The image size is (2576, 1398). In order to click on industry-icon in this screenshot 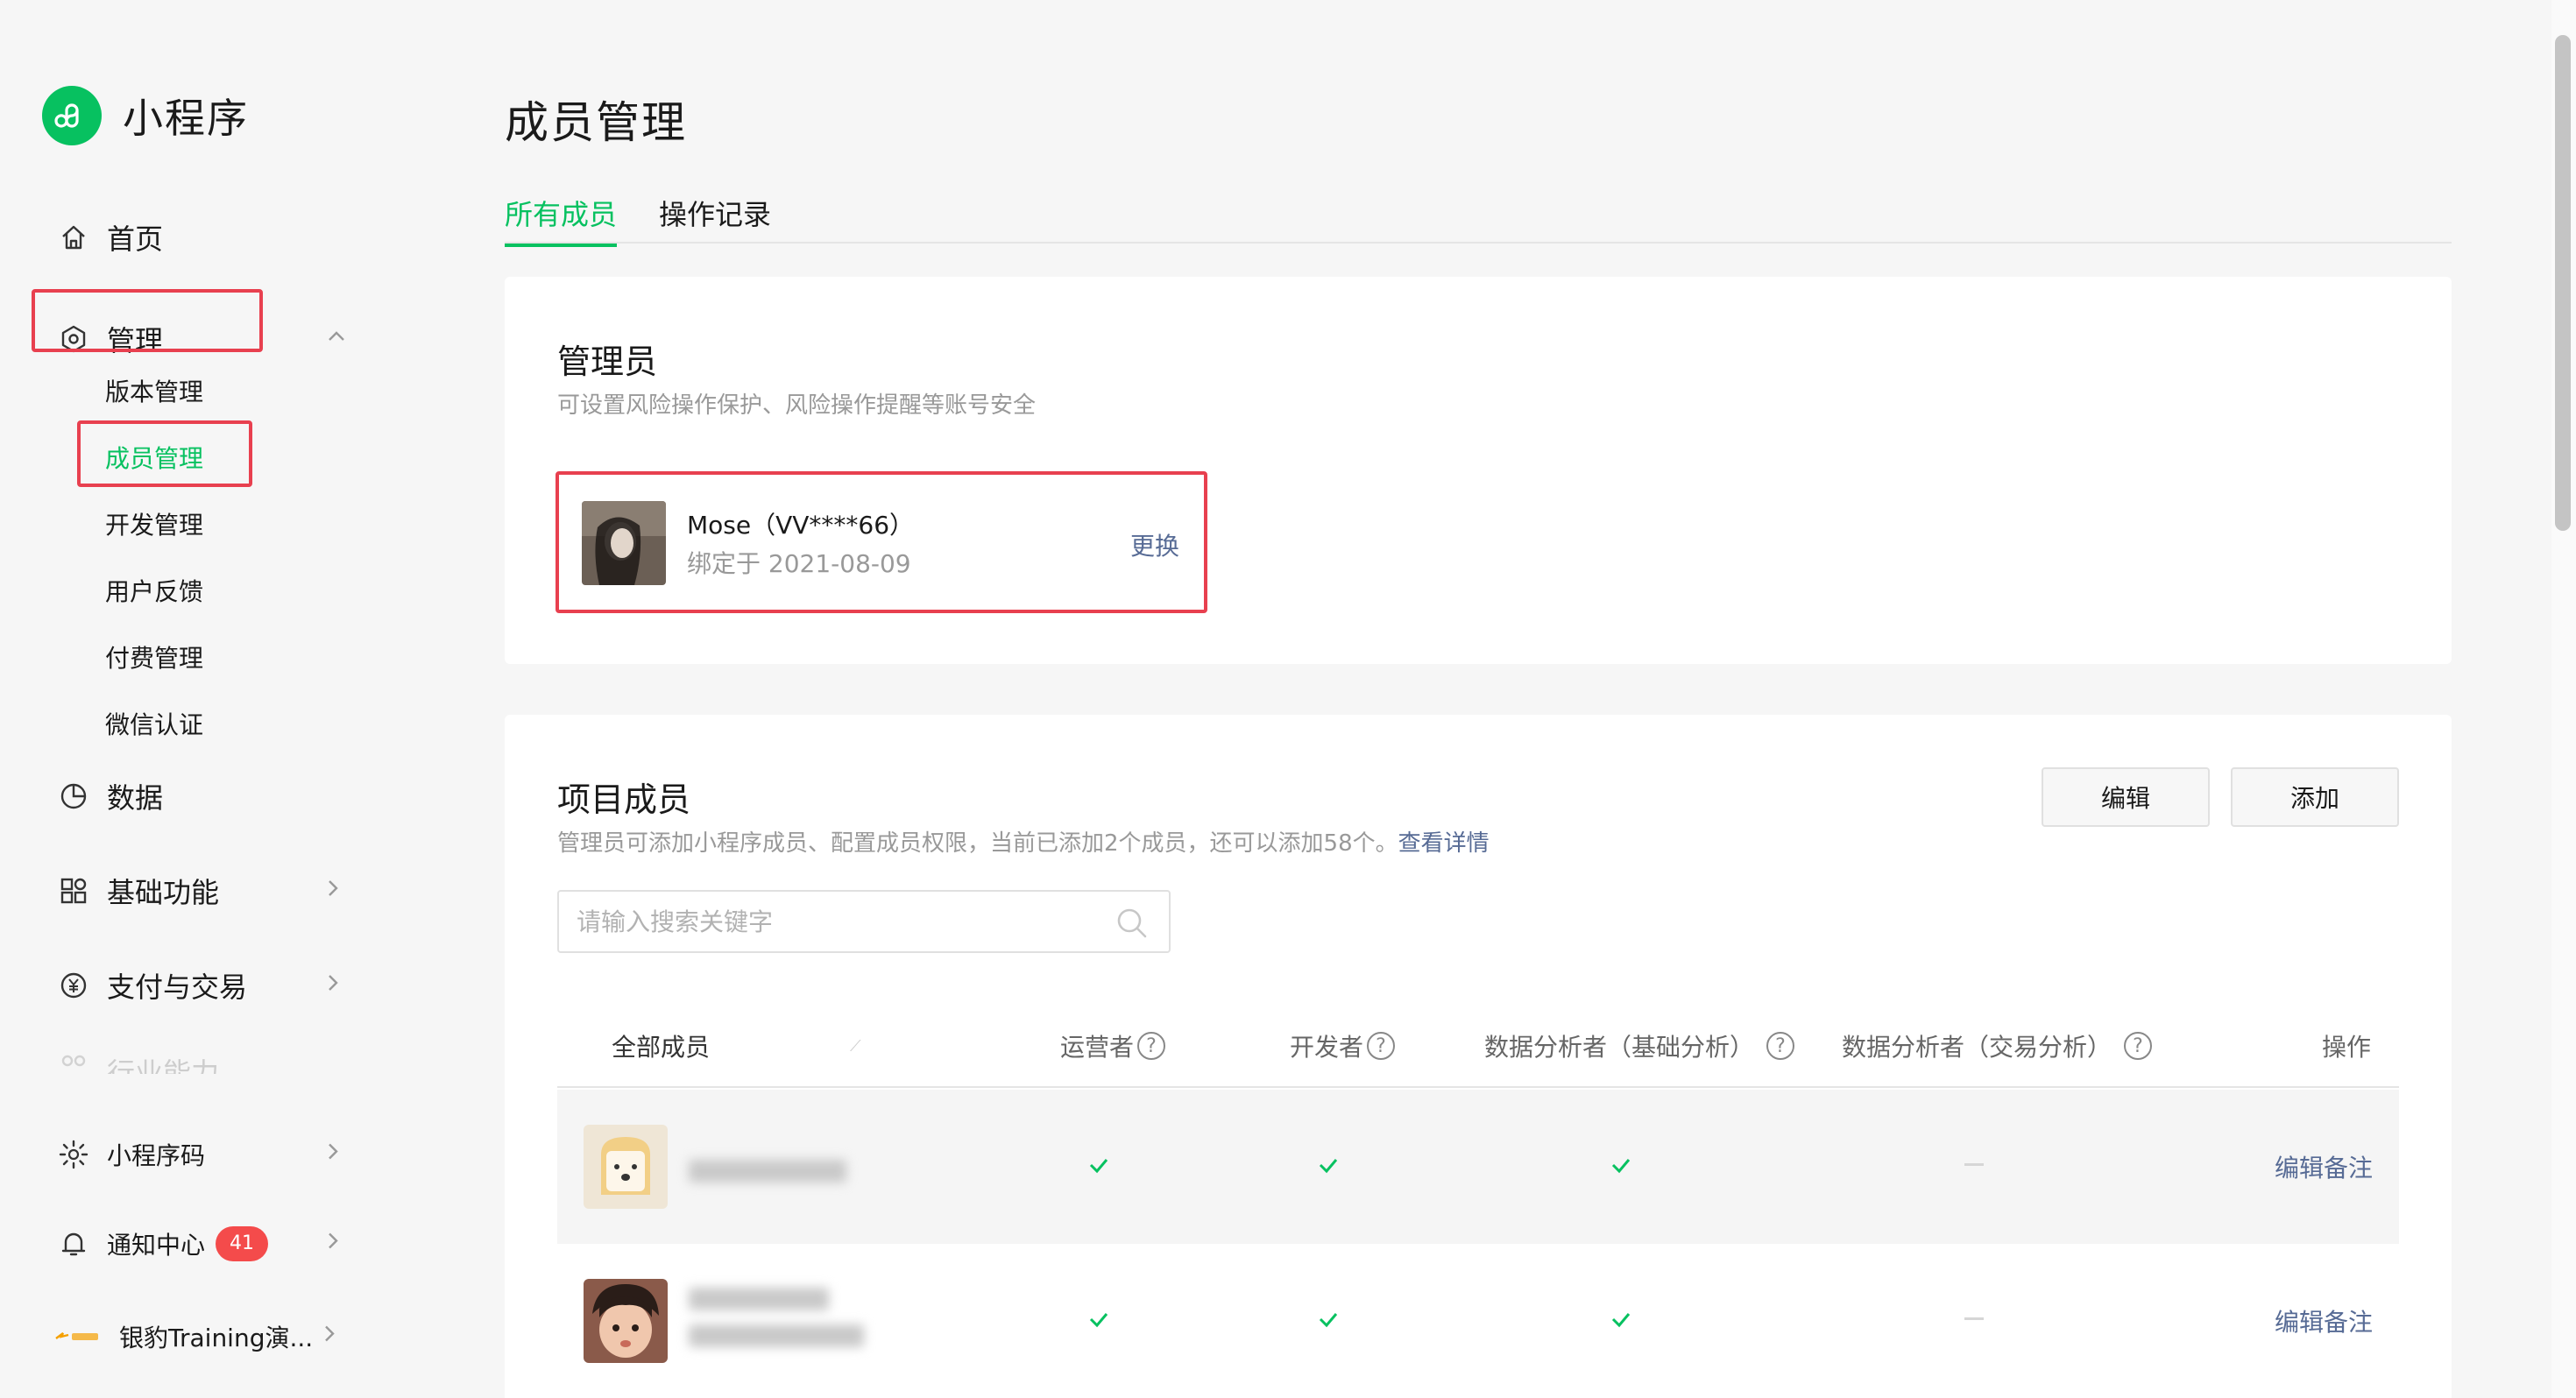, I will do `click(73, 1062)`.